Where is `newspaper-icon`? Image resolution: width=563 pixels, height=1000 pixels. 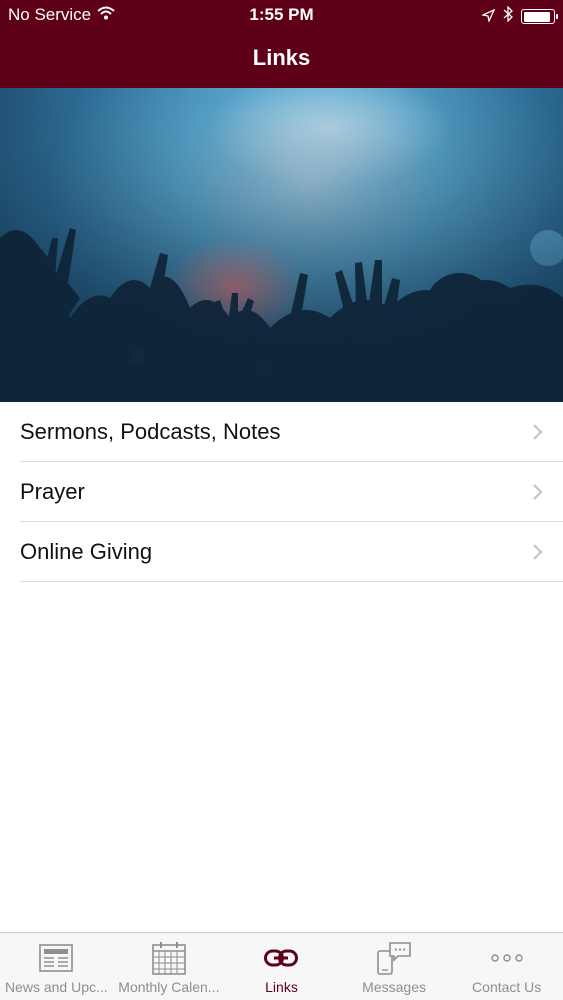 newspaper-icon is located at coordinates (56, 958).